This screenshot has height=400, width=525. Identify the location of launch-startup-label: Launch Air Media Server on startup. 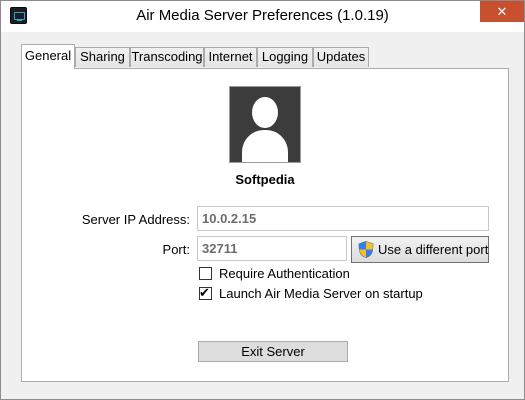
(321, 293).